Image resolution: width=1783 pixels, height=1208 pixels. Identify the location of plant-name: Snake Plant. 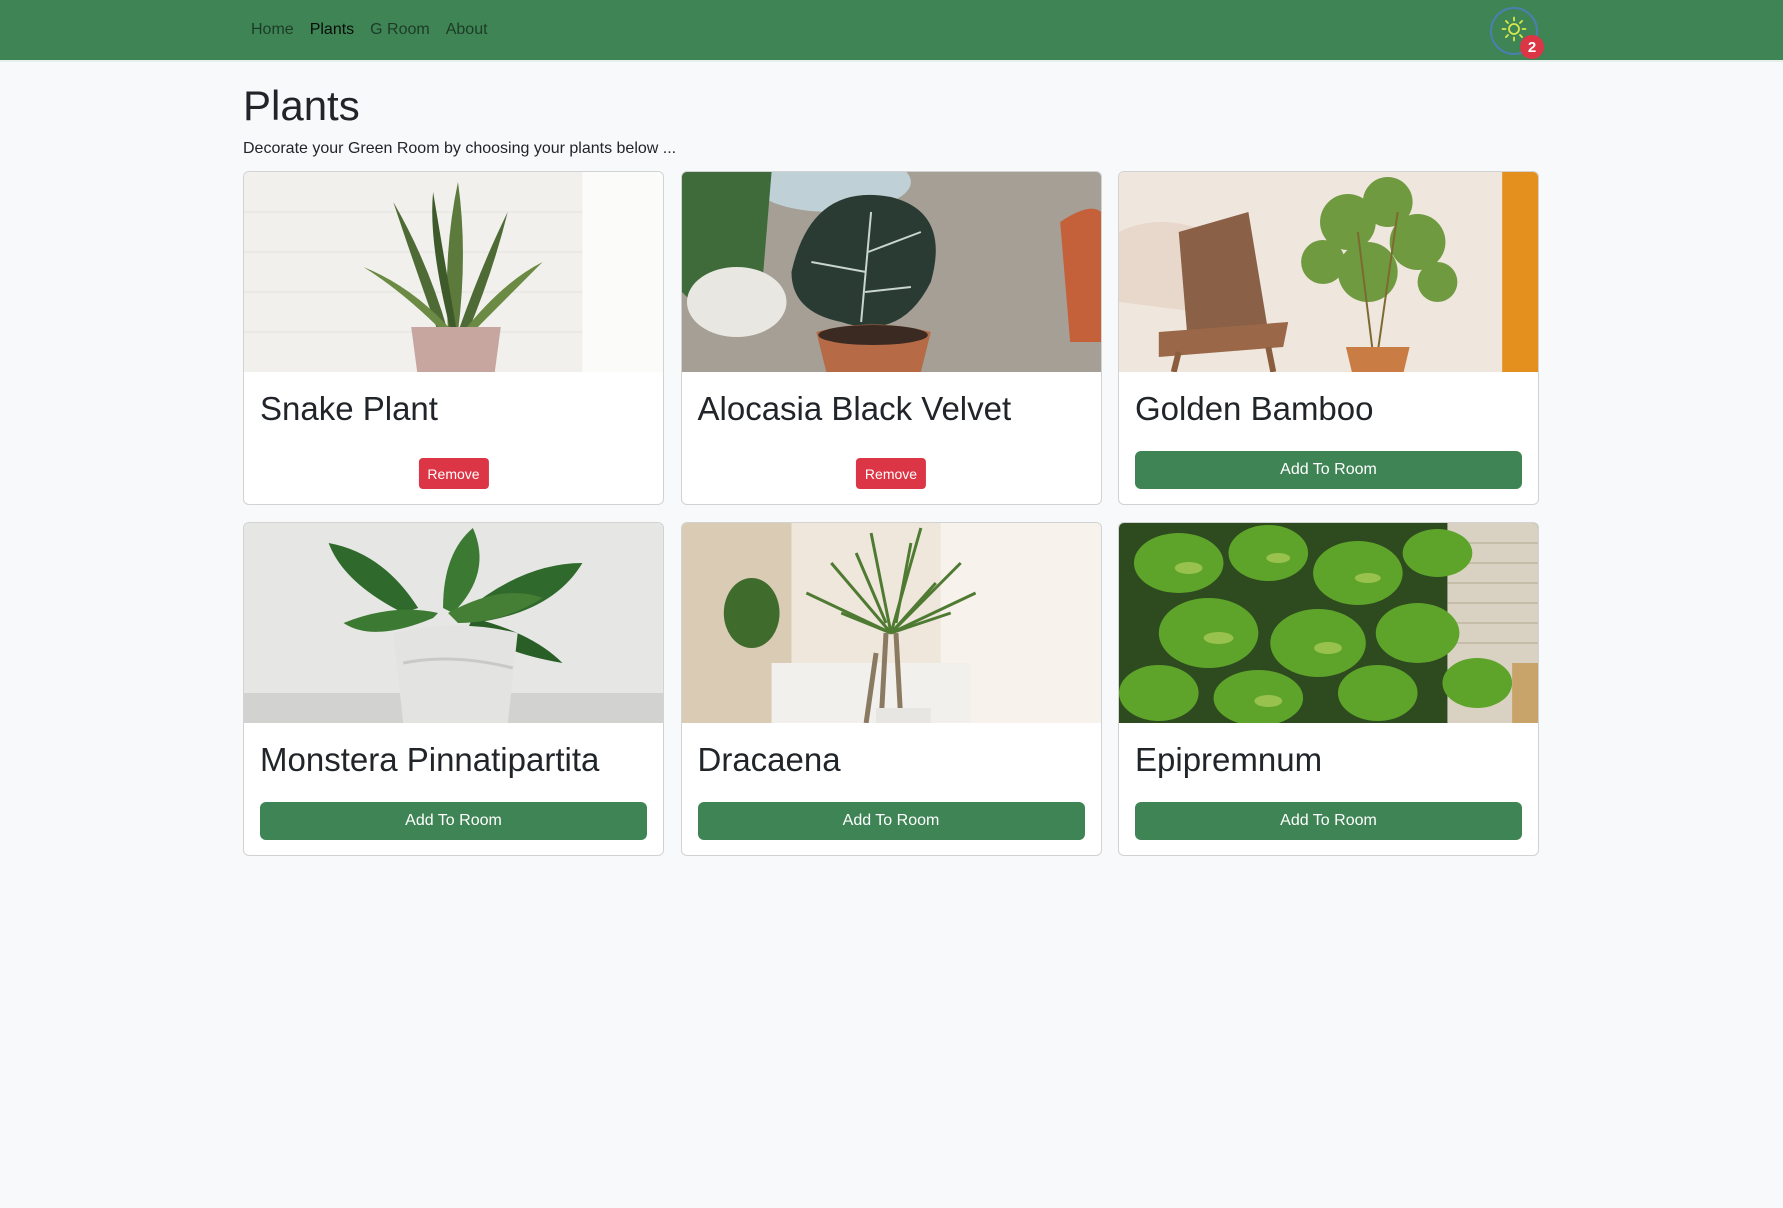
(349, 409).